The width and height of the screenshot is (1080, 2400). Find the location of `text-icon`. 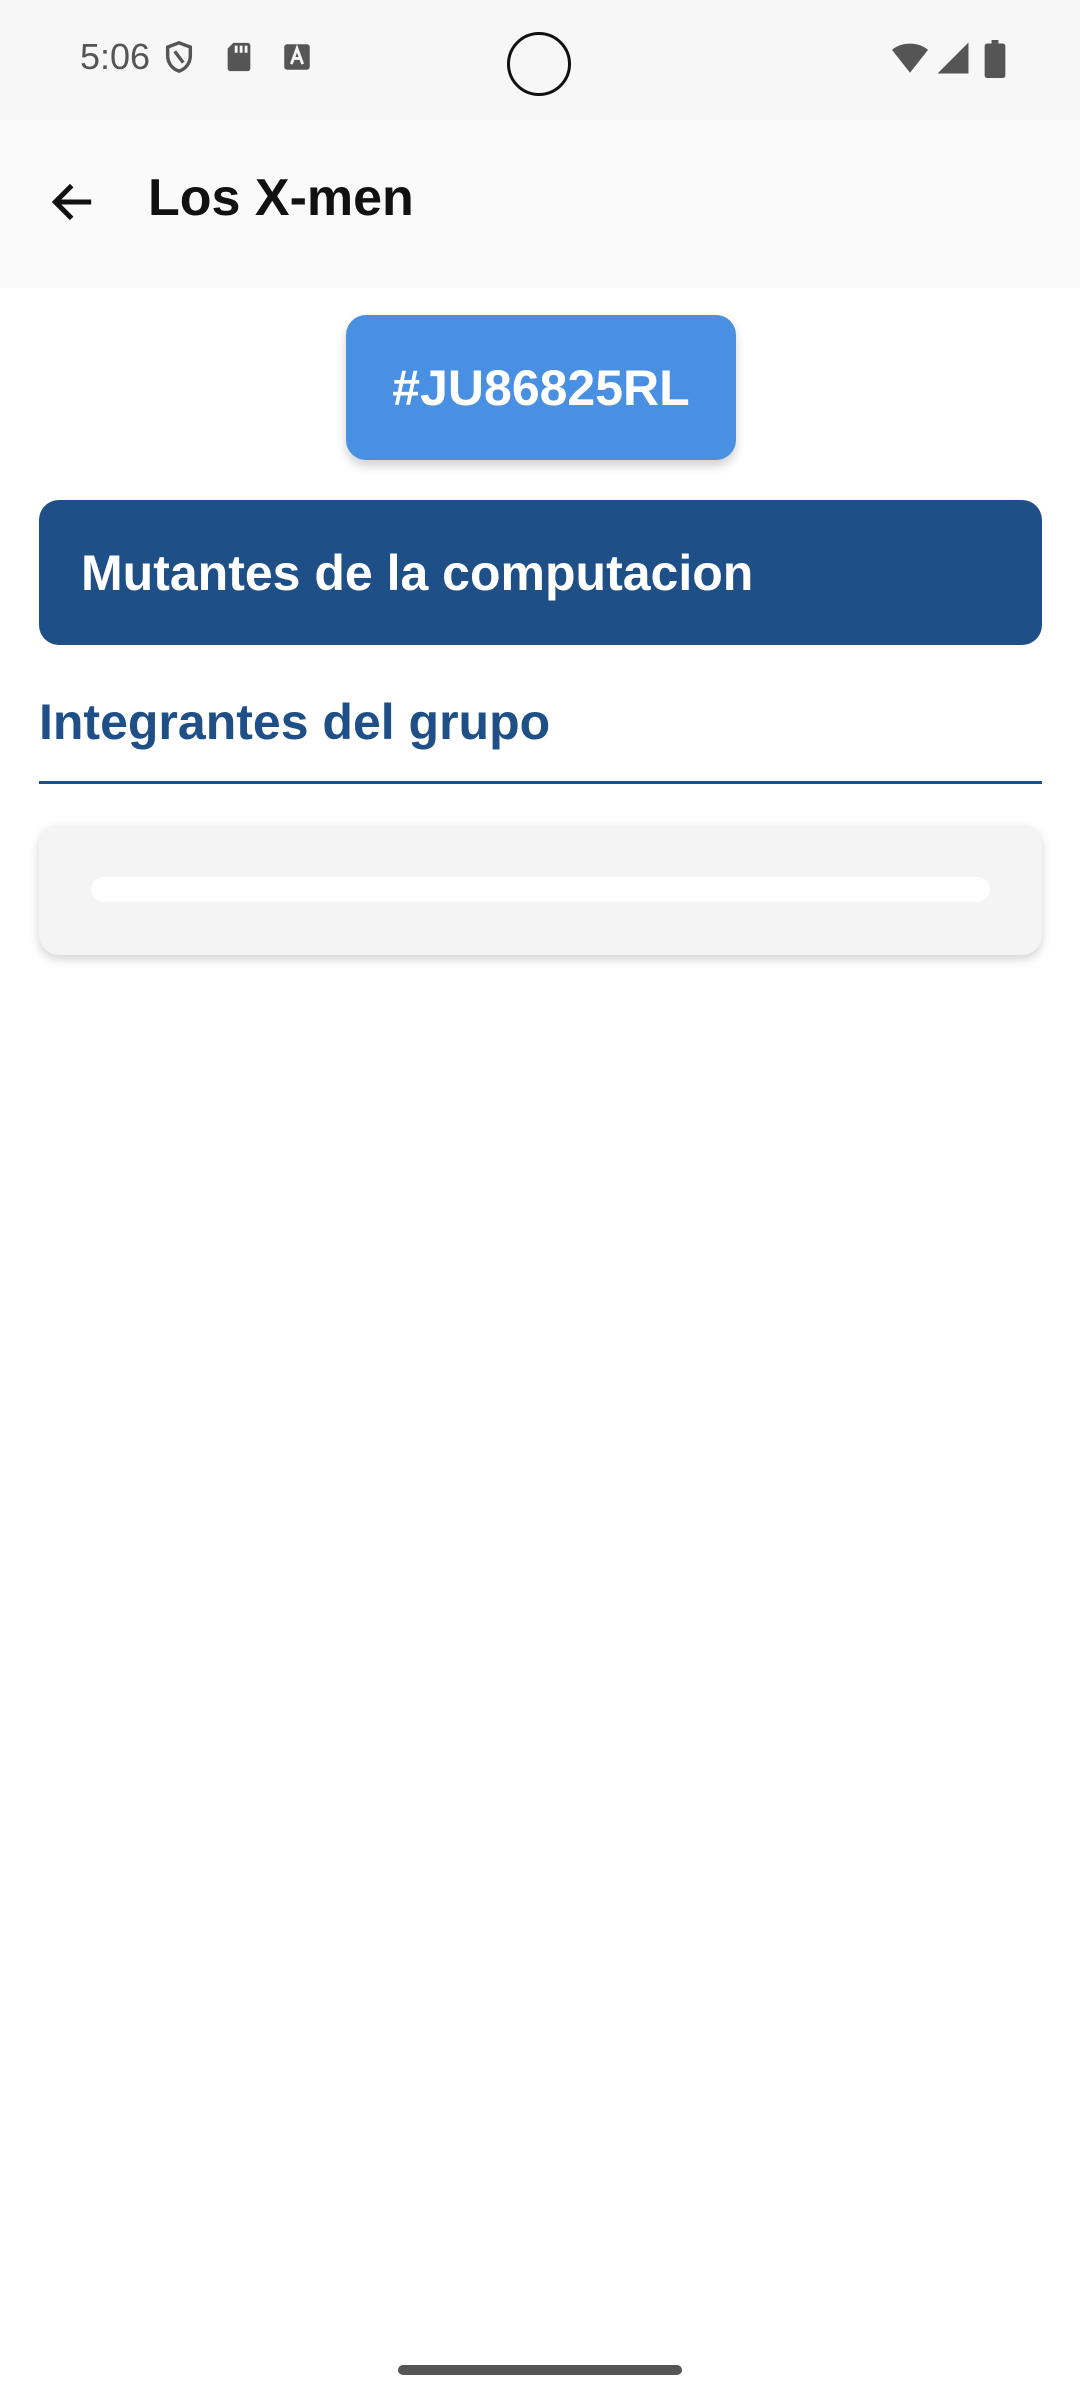

text-icon is located at coordinates (297, 57).